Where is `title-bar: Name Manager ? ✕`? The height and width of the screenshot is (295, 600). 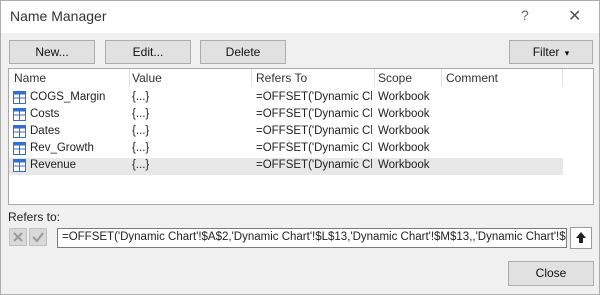
title-bar: Name Manager ? ✕ is located at coordinates (300, 17).